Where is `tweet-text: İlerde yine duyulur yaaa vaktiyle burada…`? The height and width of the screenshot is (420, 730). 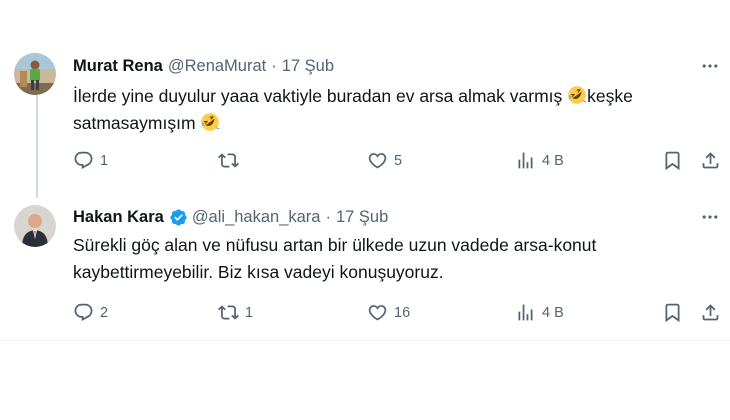
tweet-text: İlerde yine duyulur yaaa vaktiyle burada… is located at coordinates (393, 110).